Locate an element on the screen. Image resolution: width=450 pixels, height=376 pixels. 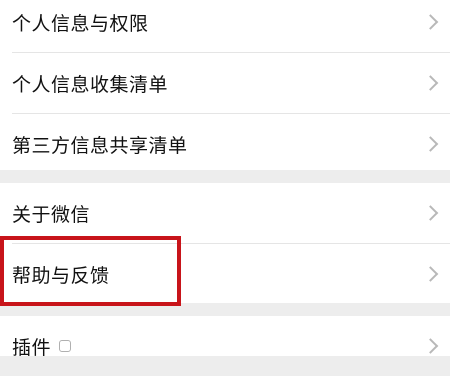
settings-item-label: 第三方信息共享清单 is located at coordinates (100, 145).